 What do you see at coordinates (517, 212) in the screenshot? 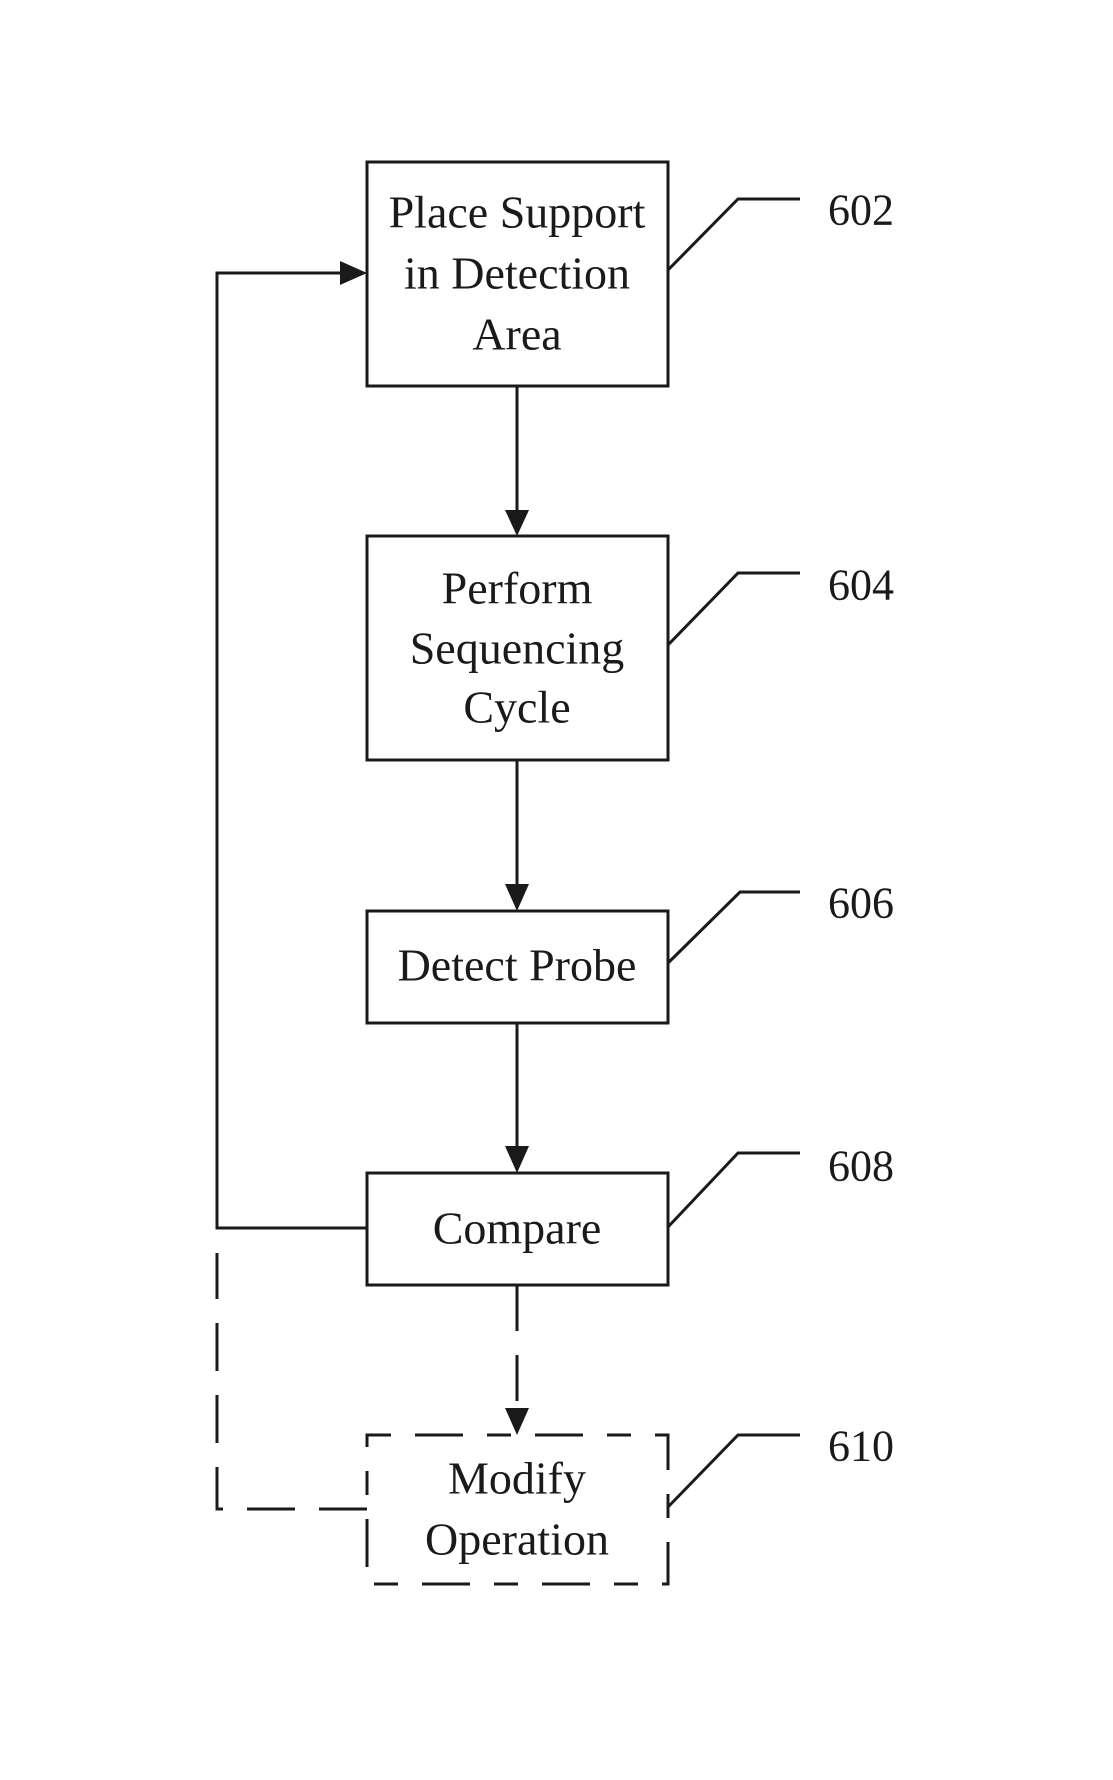
I see `step-602-line-1: Place Support` at bounding box center [517, 212].